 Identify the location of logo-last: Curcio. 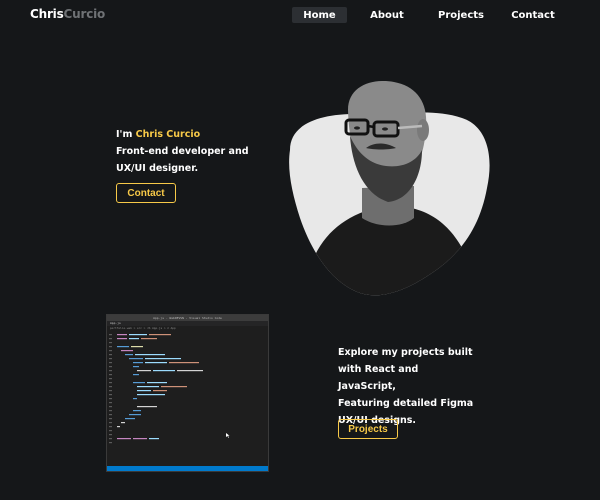
(84, 14).